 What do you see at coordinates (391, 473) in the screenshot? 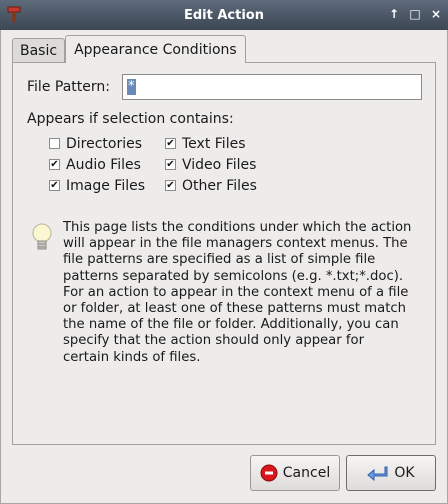
I see `ok-button: OK` at bounding box center [391, 473].